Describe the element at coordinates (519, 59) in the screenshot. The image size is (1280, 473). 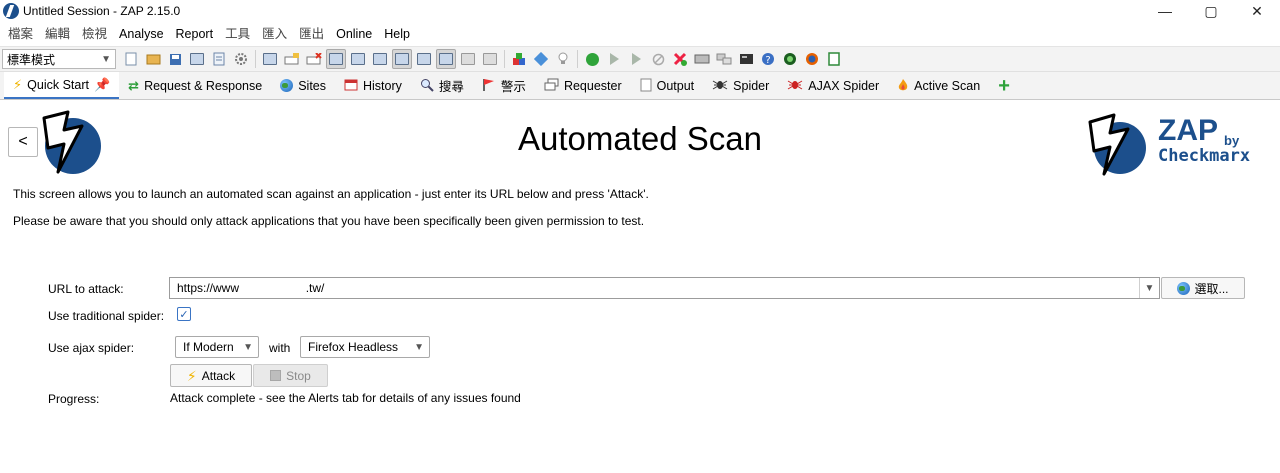
I see `blocks-icon` at that location.